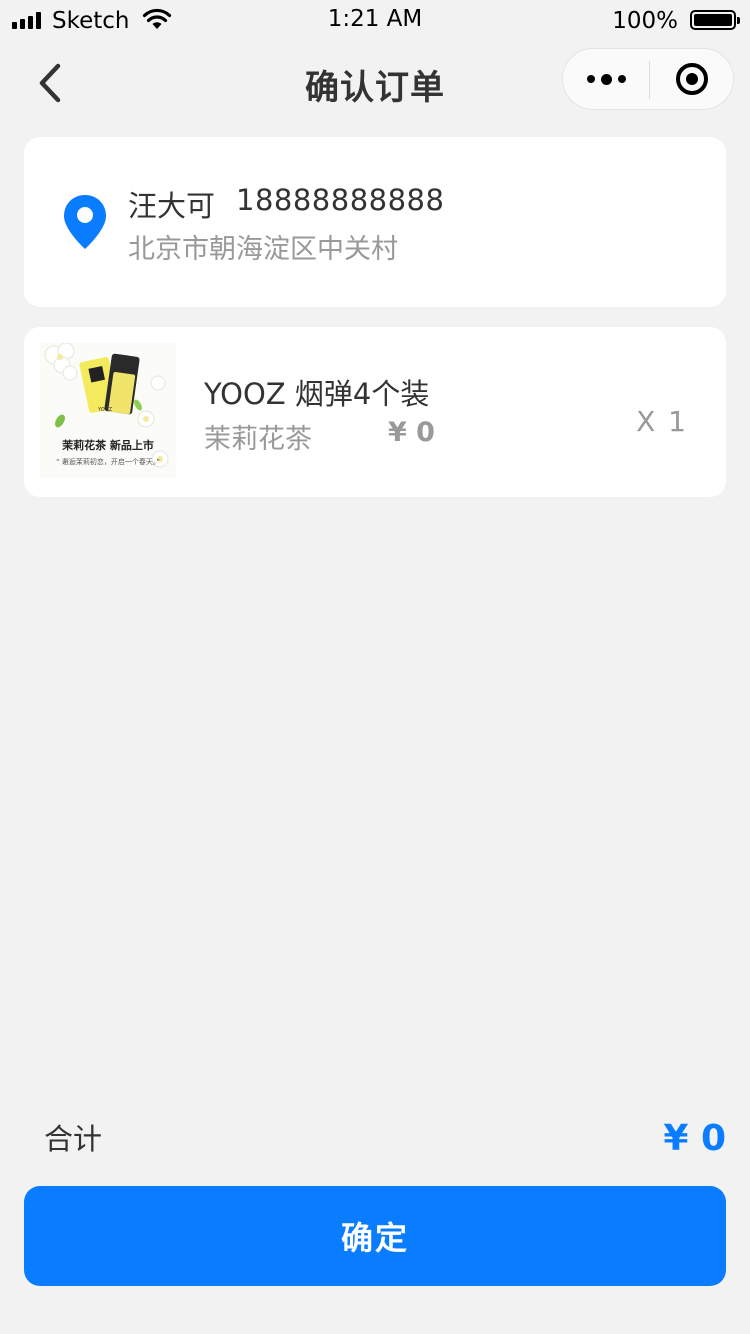 The width and height of the screenshot is (750, 1334). What do you see at coordinates (694, 1138) in the screenshot?
I see `total-amount: ¥ 0` at bounding box center [694, 1138].